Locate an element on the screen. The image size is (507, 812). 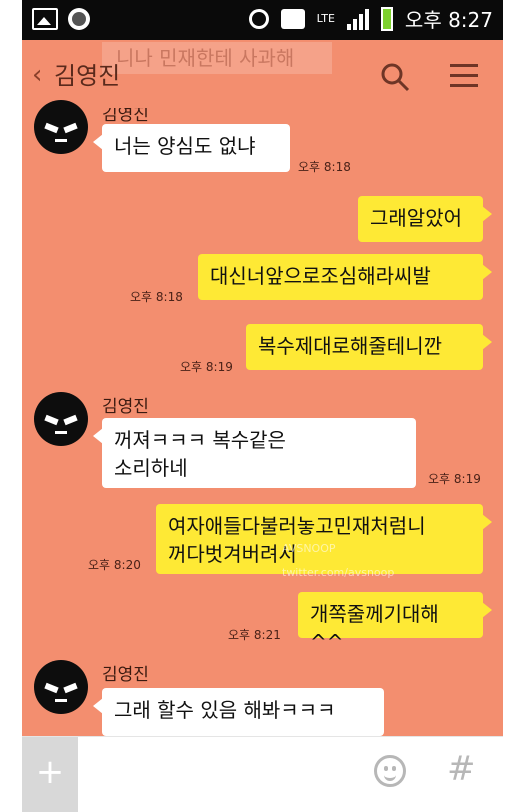
add-button: + is located at coordinates (50, 774).